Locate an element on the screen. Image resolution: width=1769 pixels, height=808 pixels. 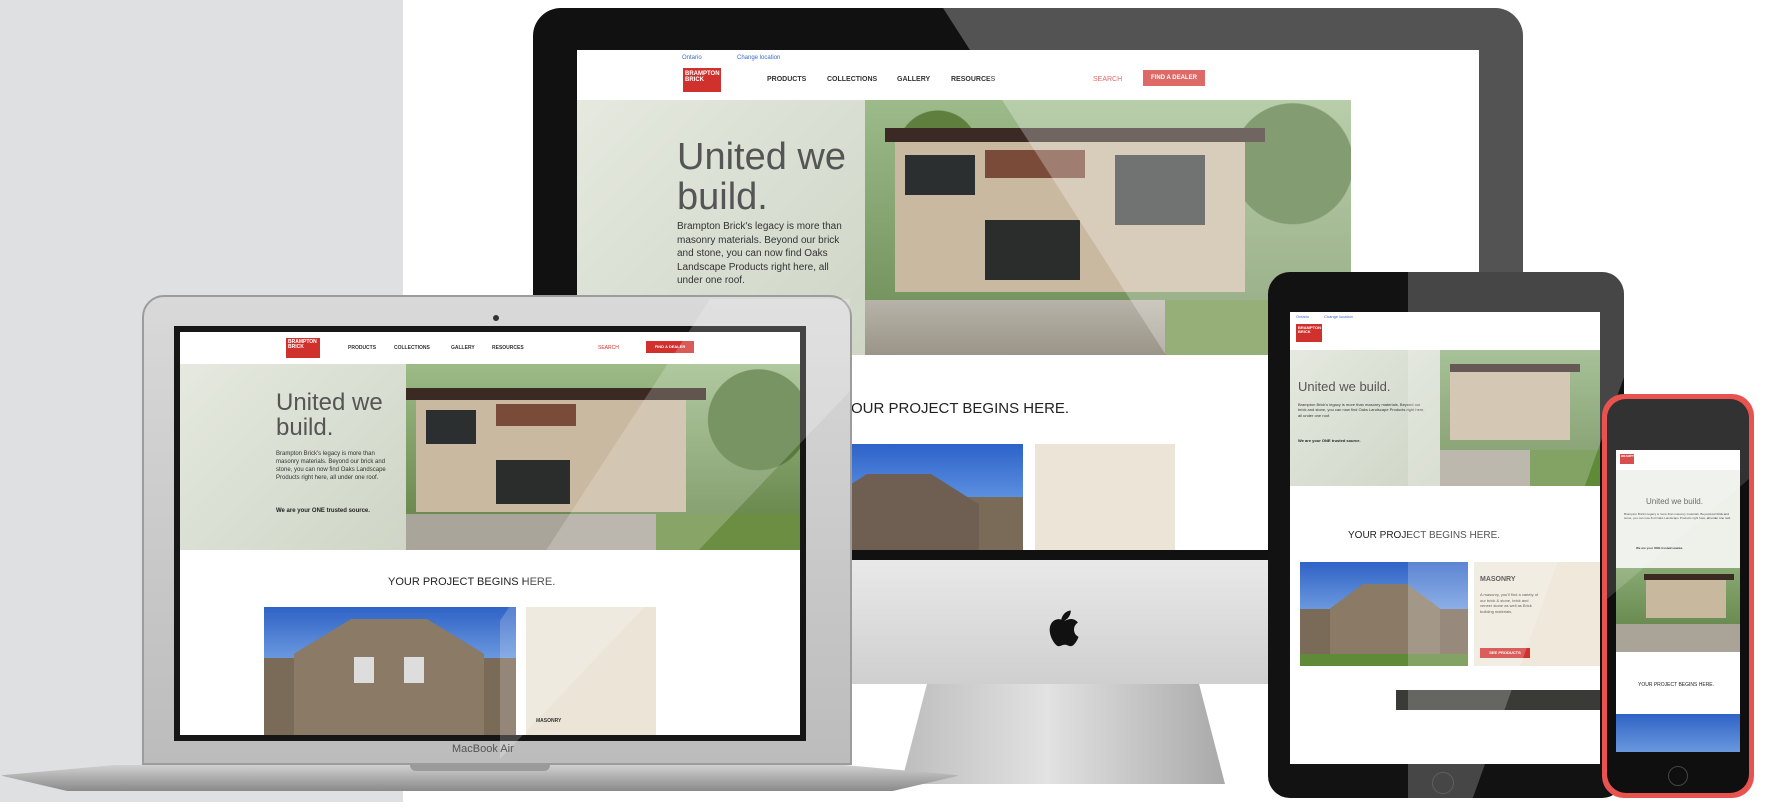
laptop-search-link: SEARCH is located at coordinates (608, 348).